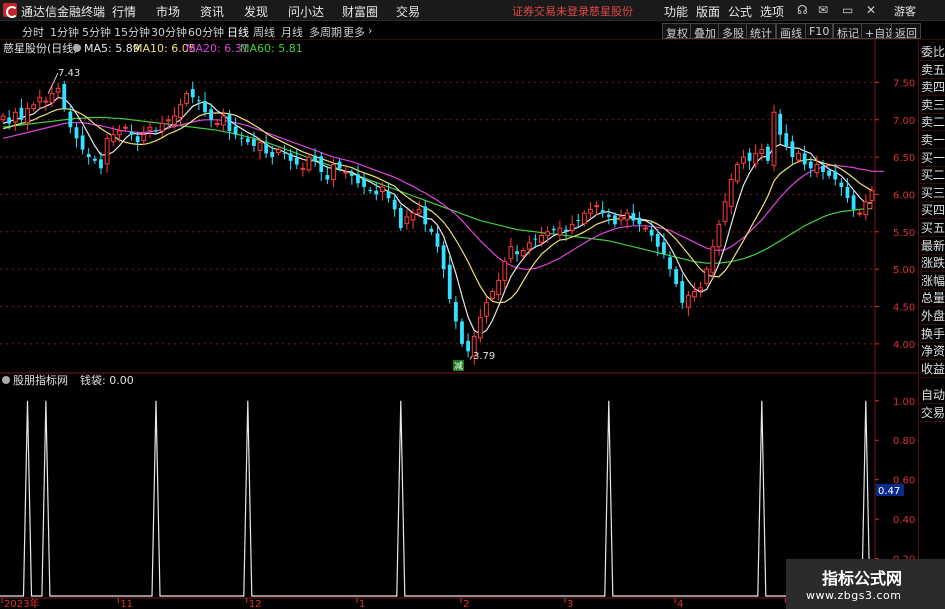 The width and height of the screenshot is (945, 609). What do you see at coordinates (96, 32) in the screenshot?
I see `period-5min: 5分钟` at bounding box center [96, 32].